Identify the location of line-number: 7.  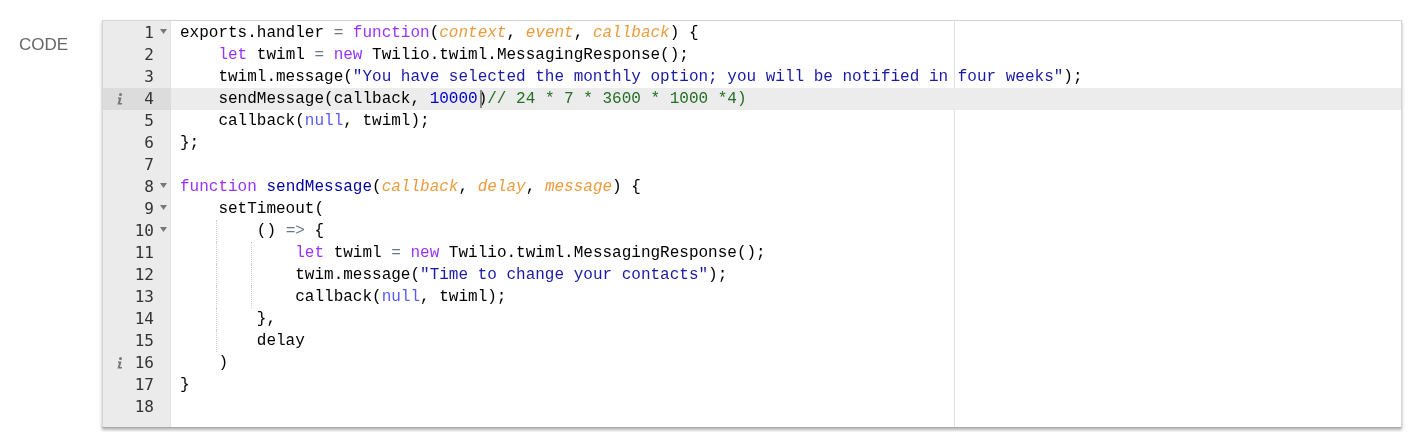
(149, 165).